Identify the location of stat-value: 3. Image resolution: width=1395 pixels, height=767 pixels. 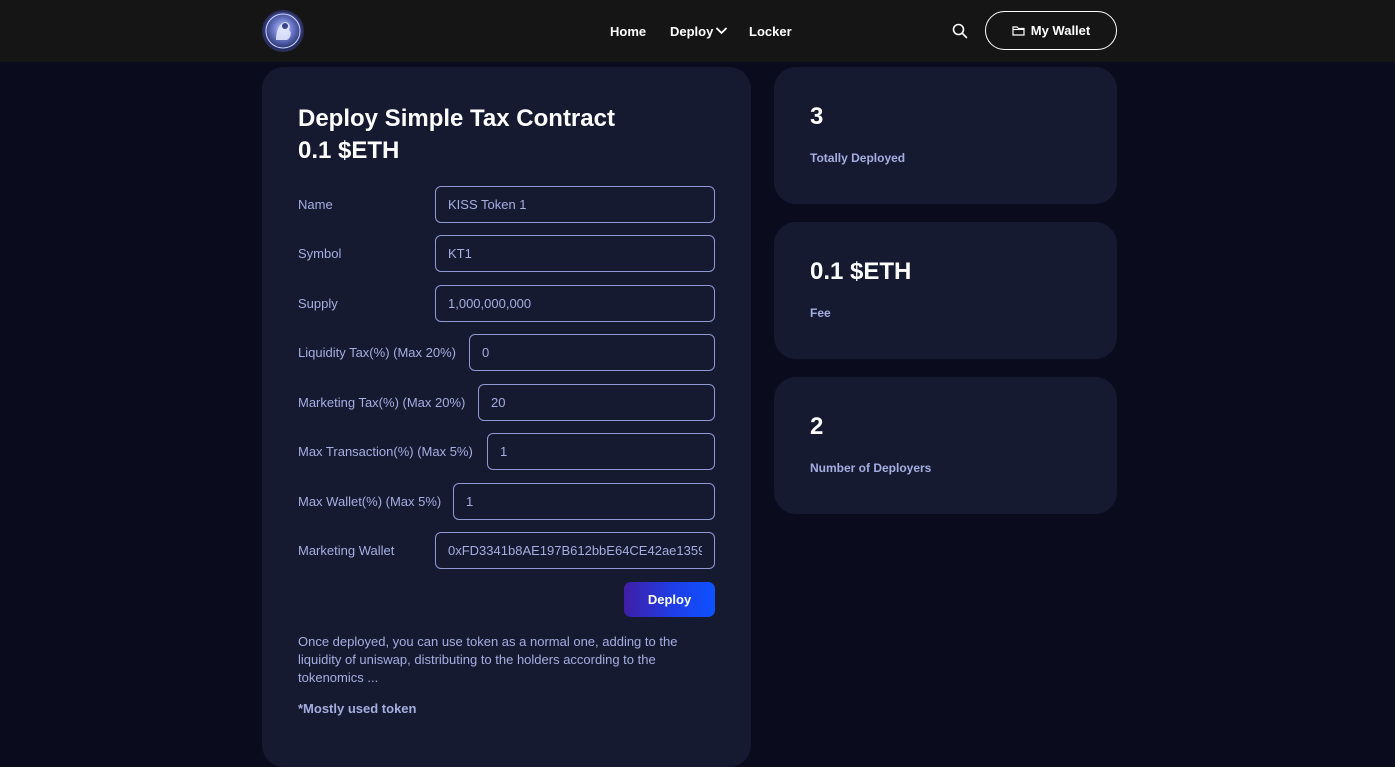
(817, 116).